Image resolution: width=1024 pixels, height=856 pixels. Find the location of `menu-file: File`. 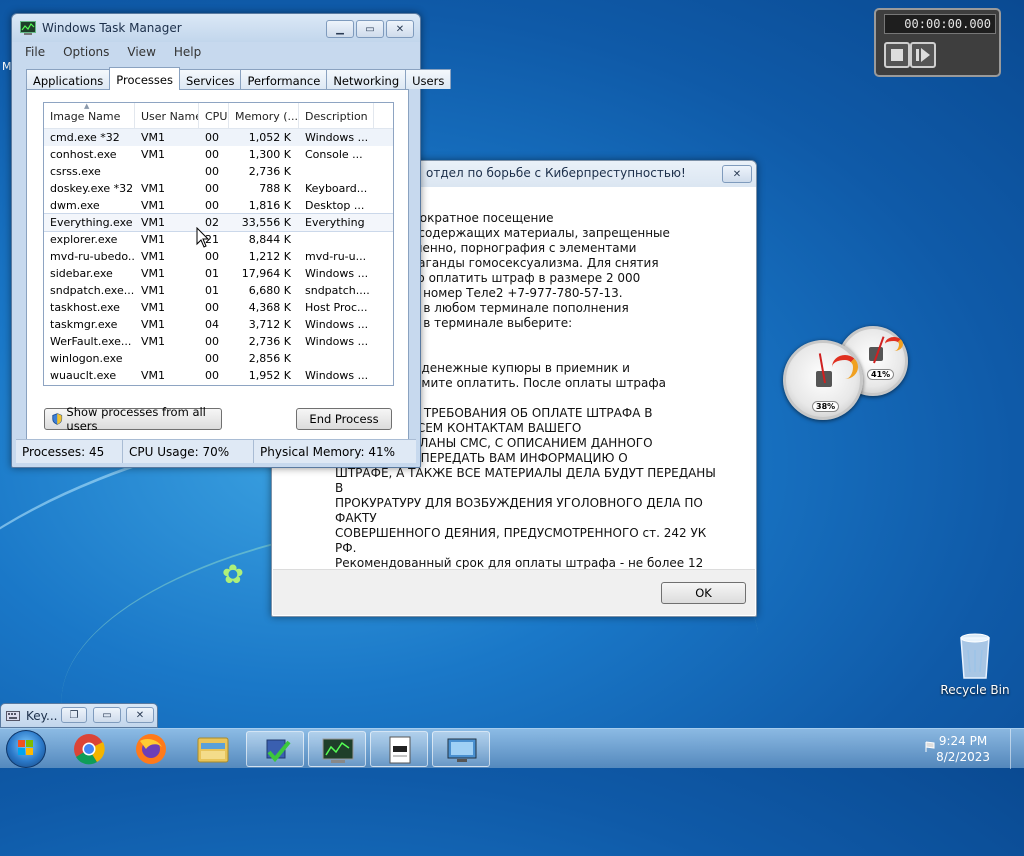

menu-file: File is located at coordinates (35, 52).